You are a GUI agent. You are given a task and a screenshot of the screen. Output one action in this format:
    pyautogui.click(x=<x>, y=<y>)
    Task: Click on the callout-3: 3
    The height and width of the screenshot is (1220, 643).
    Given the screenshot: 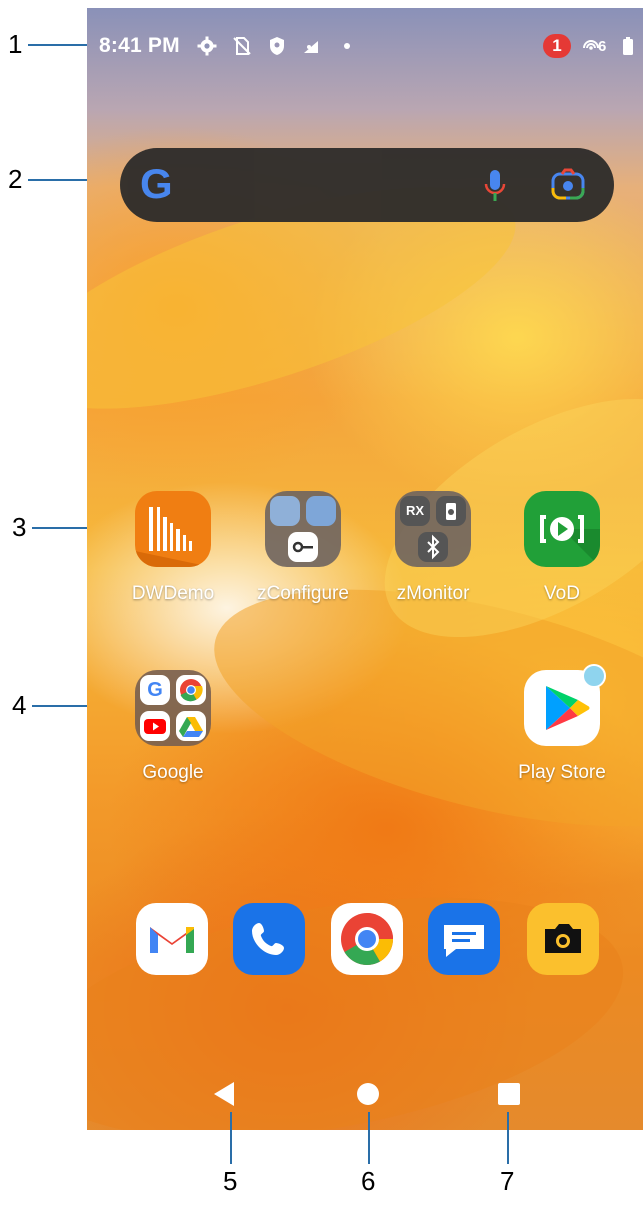 What is the action you would take?
    pyautogui.click(x=19, y=527)
    